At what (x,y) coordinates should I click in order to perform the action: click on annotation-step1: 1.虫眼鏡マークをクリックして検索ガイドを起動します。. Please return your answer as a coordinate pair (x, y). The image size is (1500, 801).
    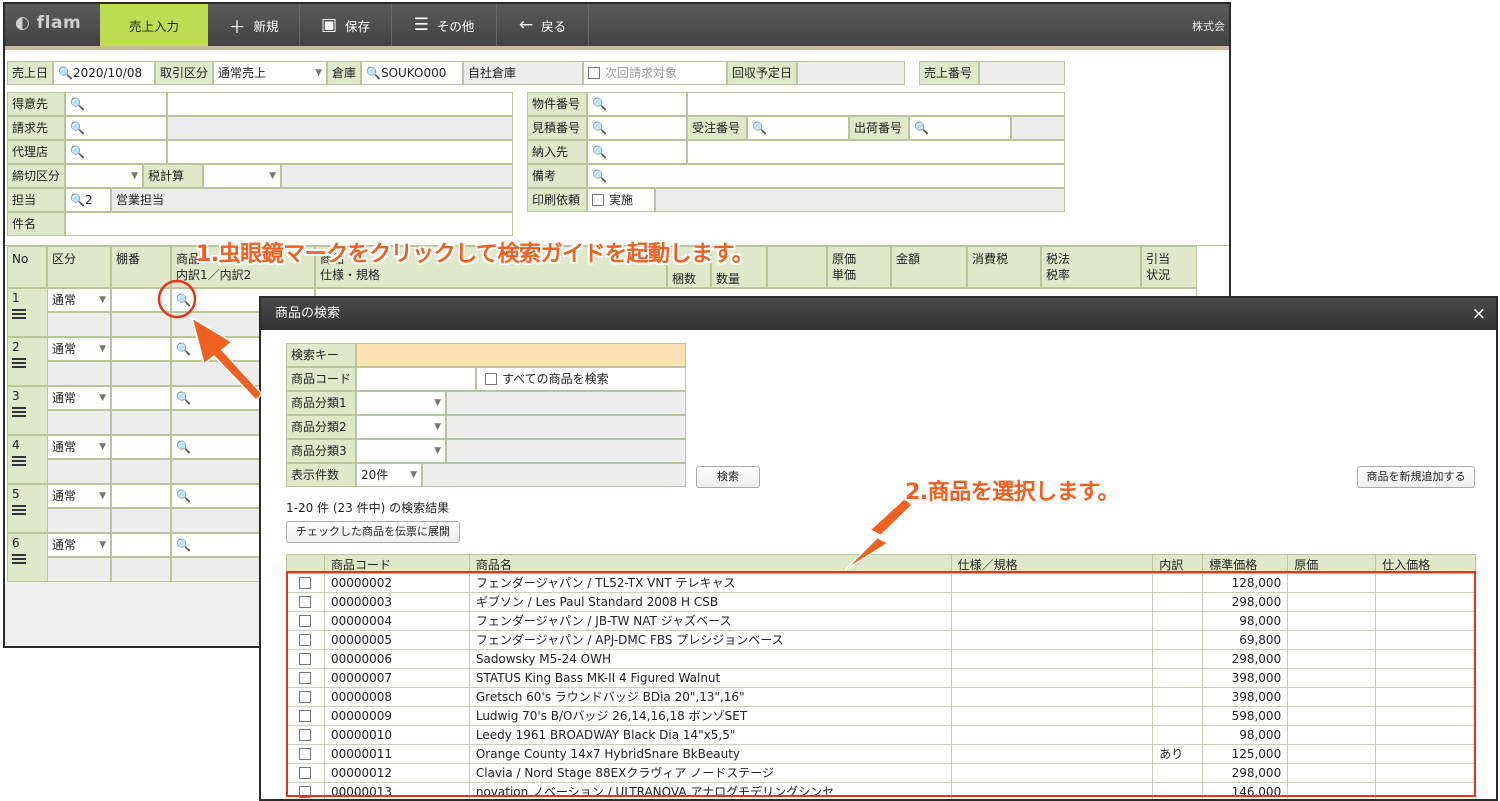
    Looking at the image, I should click on (475, 254).